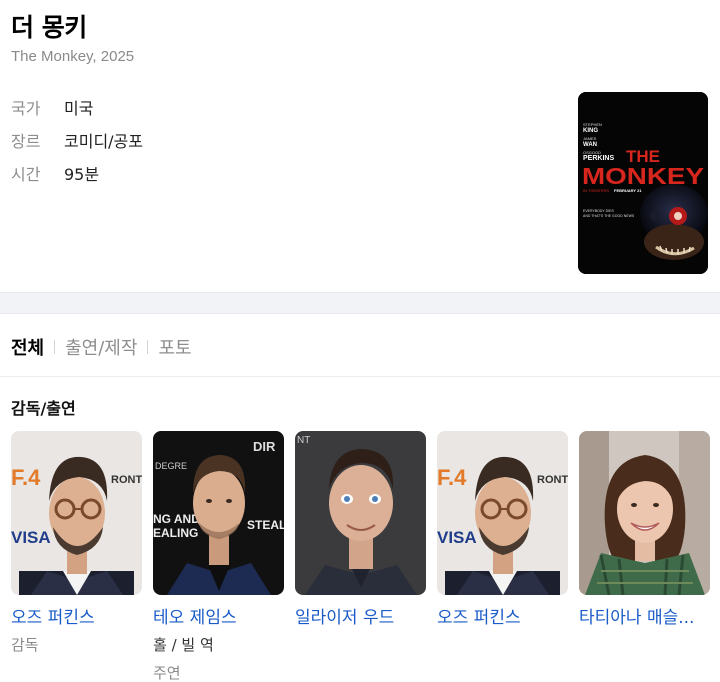  What do you see at coordinates (592, 124) in the screenshot?
I see `poster-credit-small: STEPHEN` at bounding box center [592, 124].